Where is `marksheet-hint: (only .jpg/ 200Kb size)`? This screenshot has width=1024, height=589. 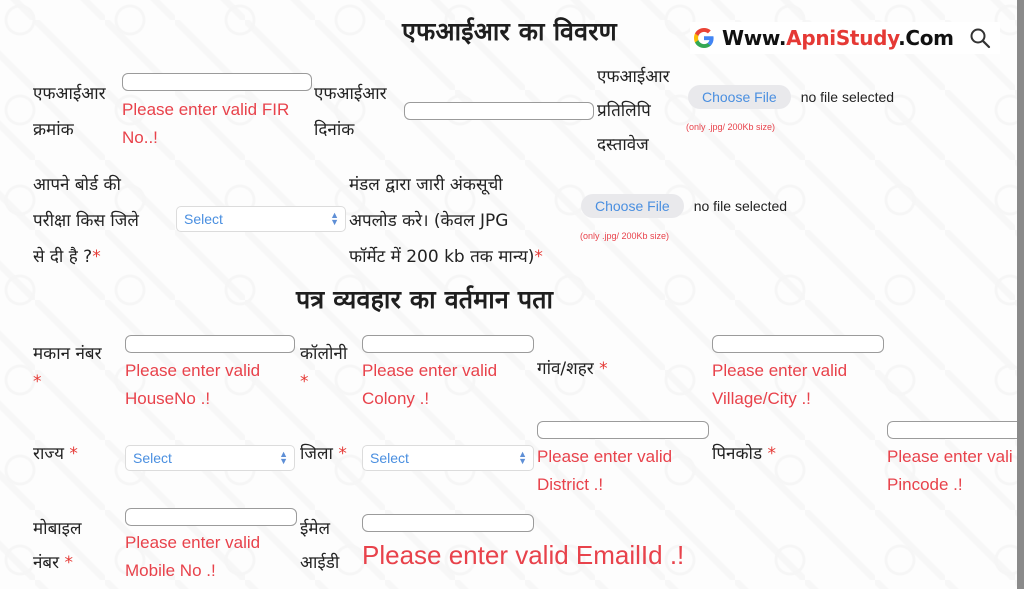 marksheet-hint: (only .jpg/ 200Kb size) is located at coordinates (625, 236).